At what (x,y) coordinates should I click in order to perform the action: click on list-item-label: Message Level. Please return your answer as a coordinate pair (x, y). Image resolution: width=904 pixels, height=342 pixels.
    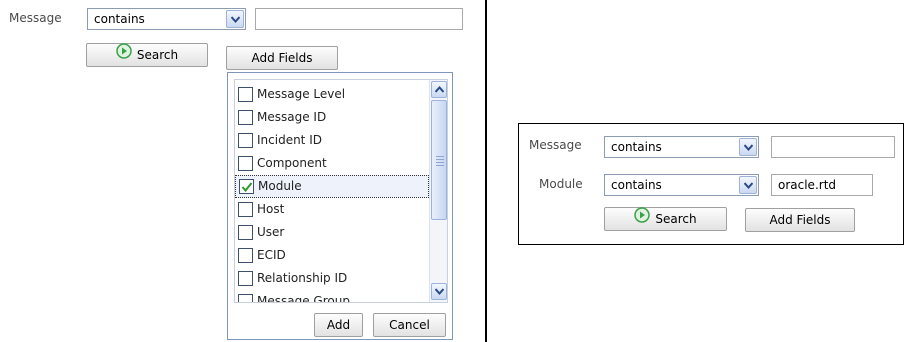
    Looking at the image, I should click on (301, 94).